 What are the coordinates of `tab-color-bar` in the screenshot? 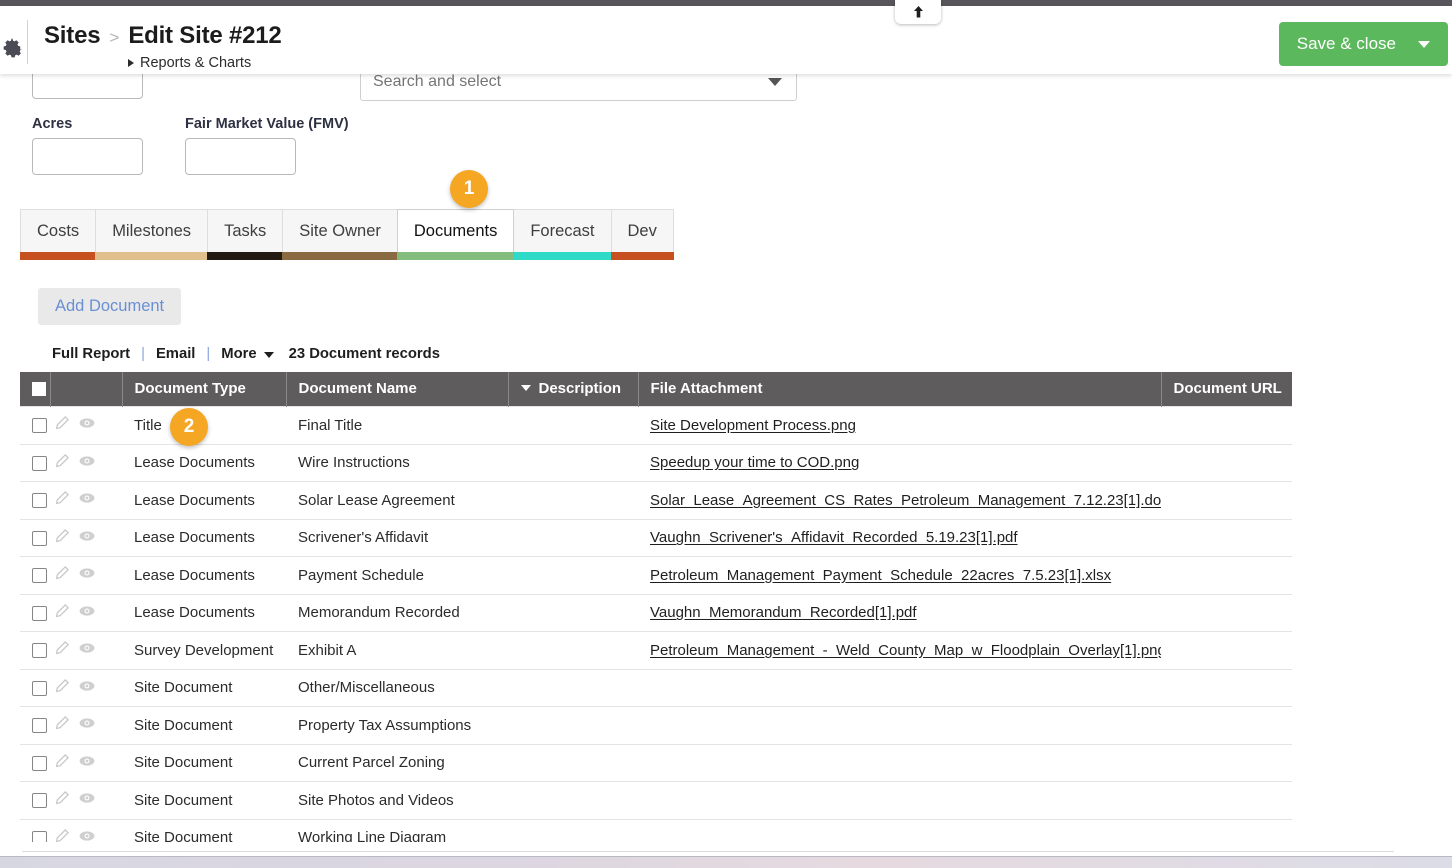 It's located at (58, 256).